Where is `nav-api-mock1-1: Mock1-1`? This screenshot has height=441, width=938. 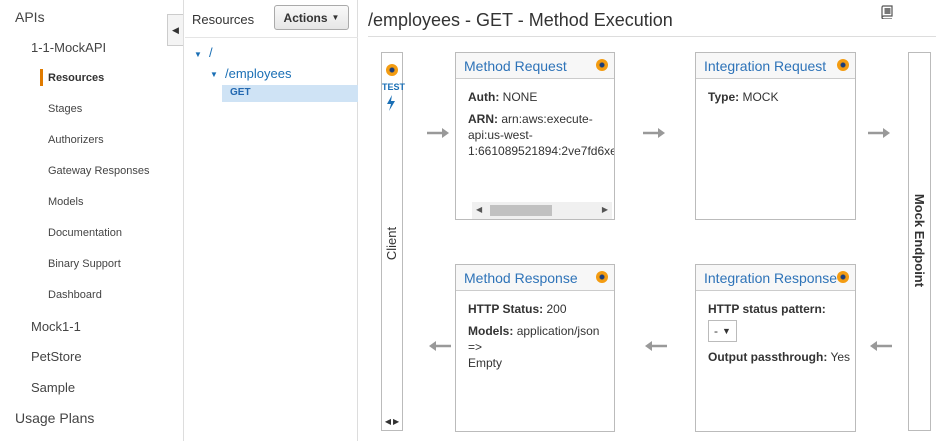
nav-api-mock1-1: Mock1-1 is located at coordinates (56, 326).